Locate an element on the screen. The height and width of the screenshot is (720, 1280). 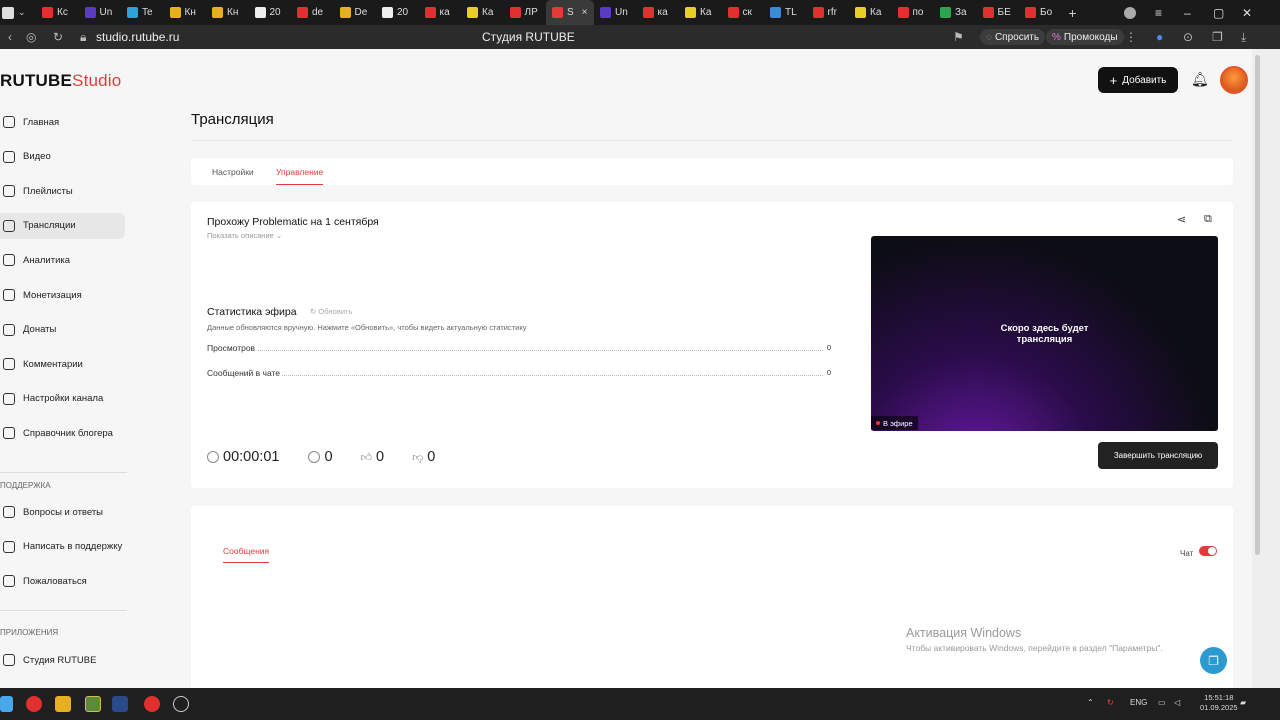
sidebar-item: Плейлисты is located at coordinates (62, 191).